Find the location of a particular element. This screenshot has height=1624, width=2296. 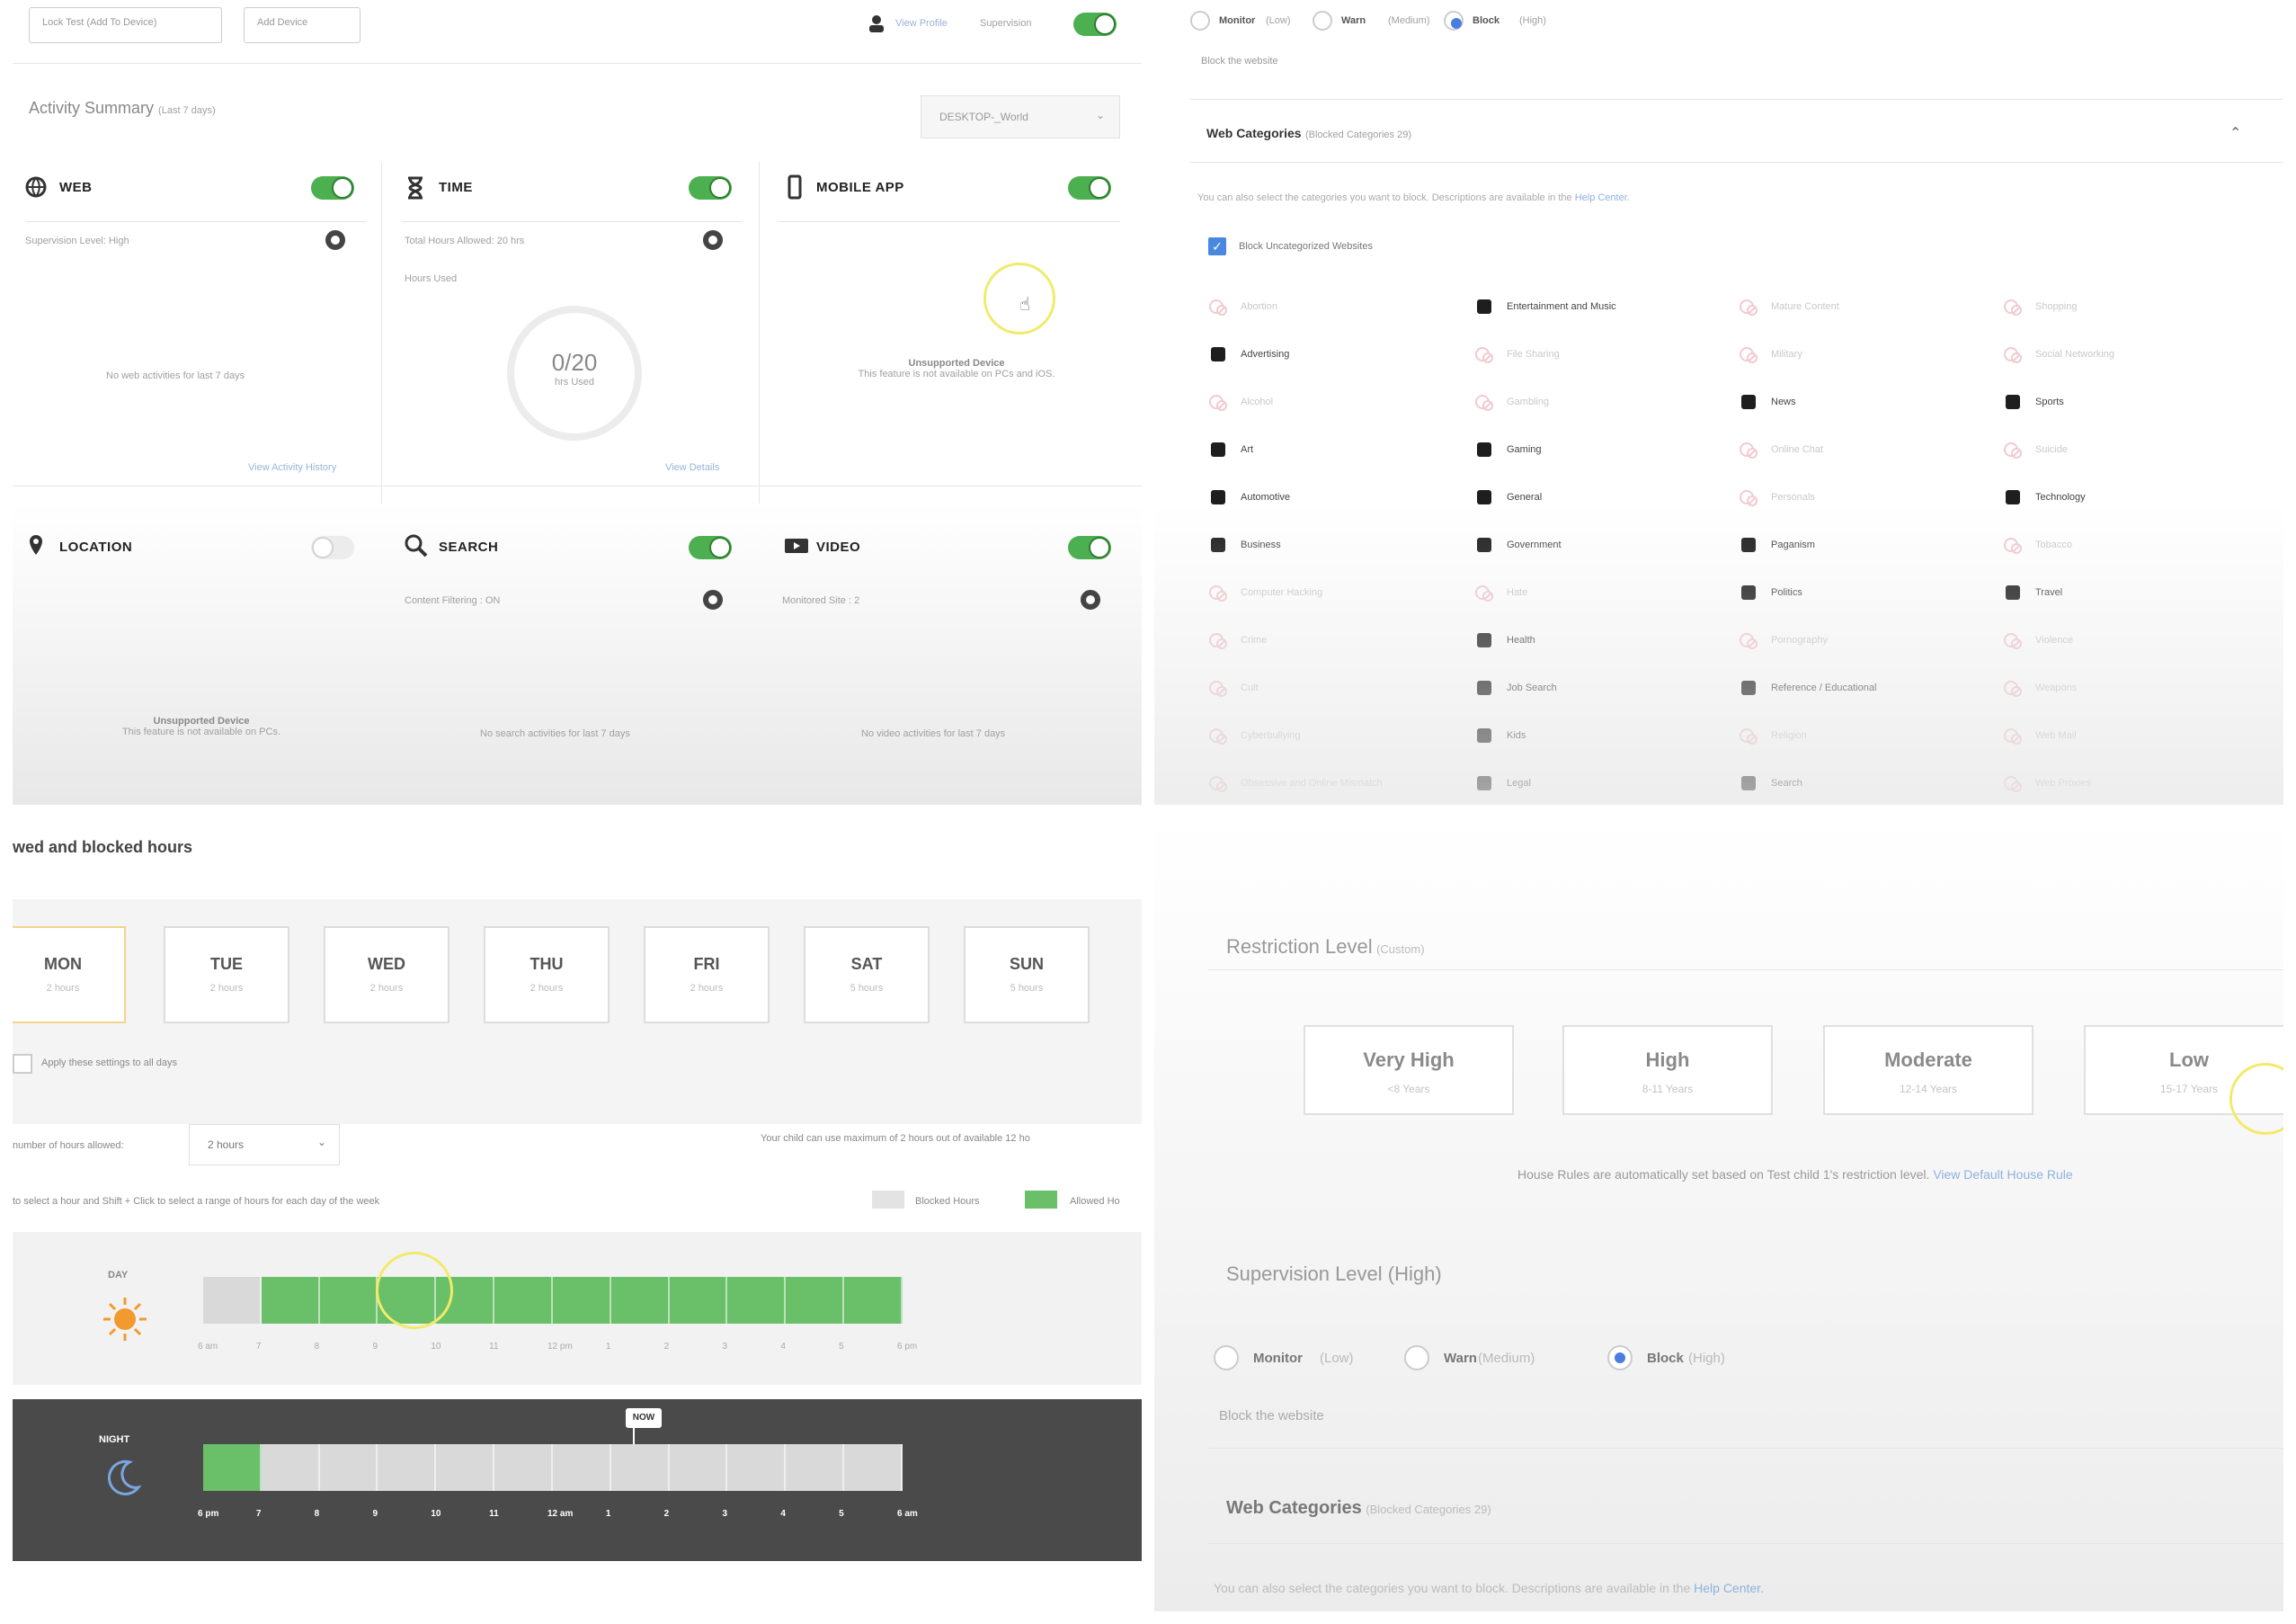

category-item: Reference / Educational is located at coordinates (1864, 688).